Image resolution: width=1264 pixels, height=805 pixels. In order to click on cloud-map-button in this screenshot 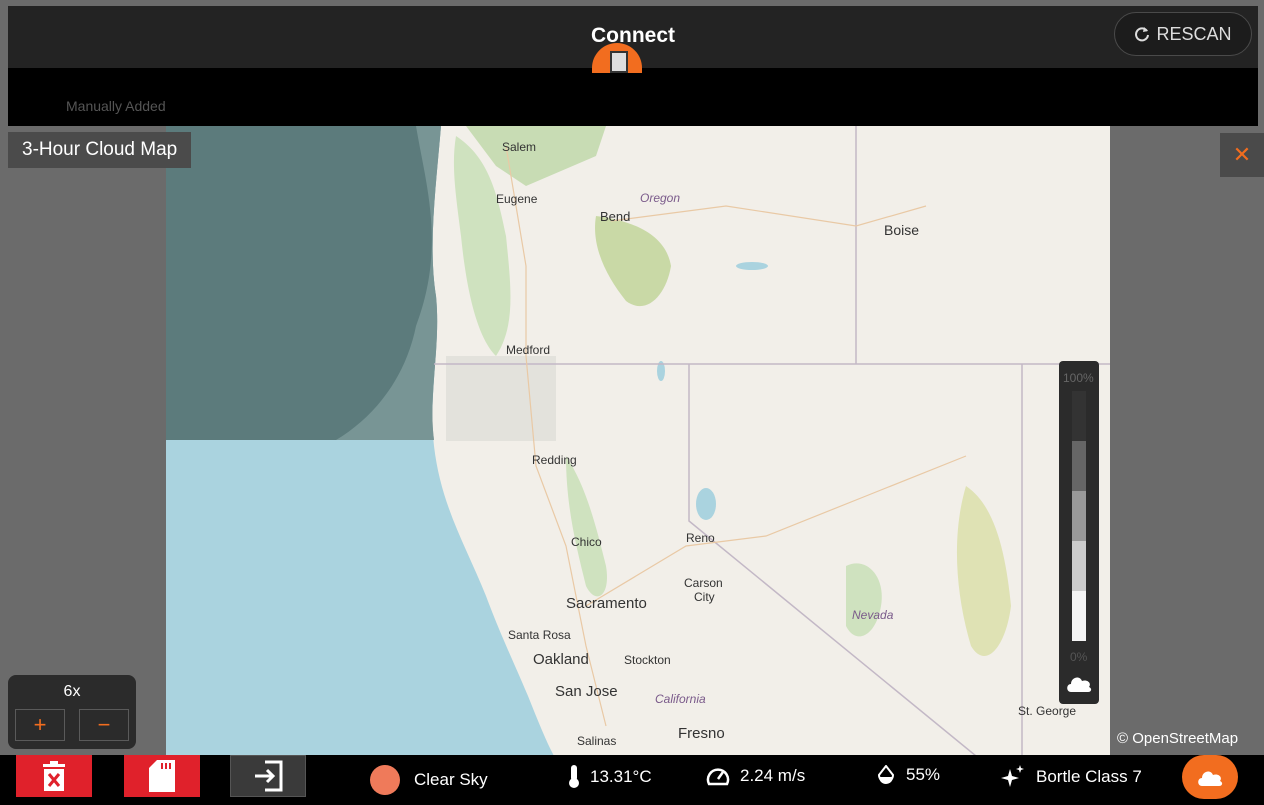, I will do `click(1210, 777)`.